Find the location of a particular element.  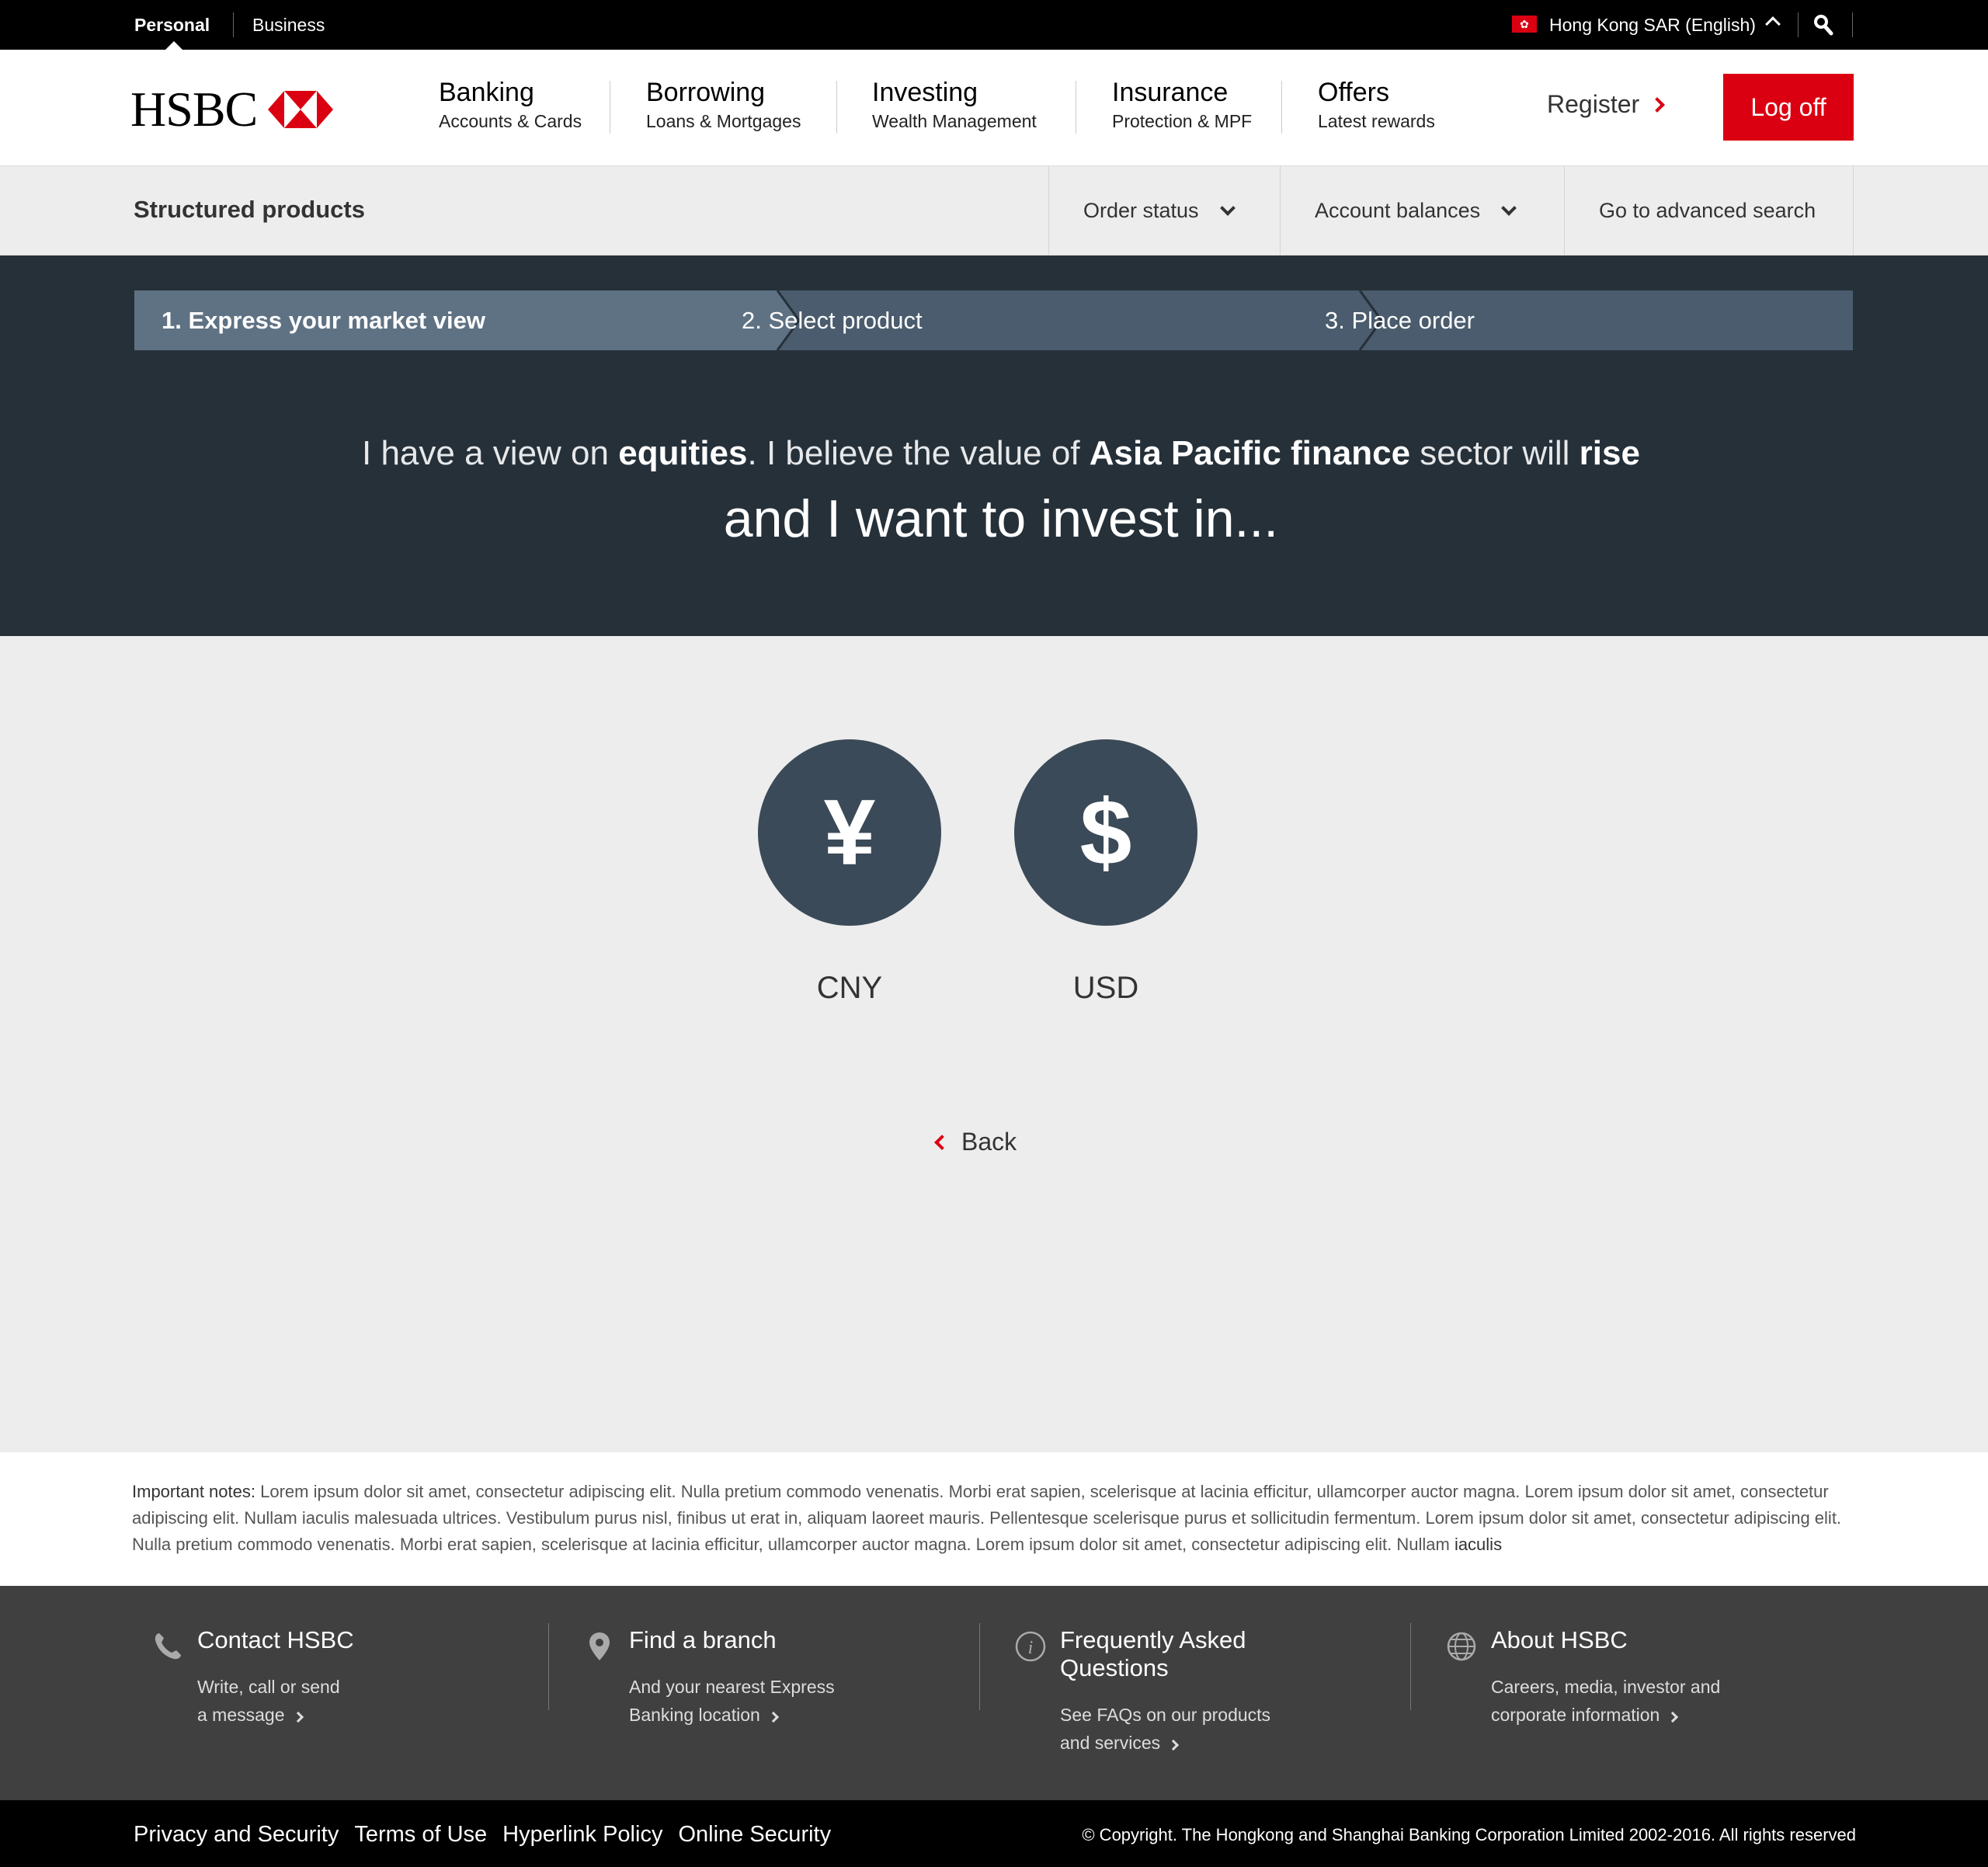

nav-title: Investing is located at coordinates (925, 92).